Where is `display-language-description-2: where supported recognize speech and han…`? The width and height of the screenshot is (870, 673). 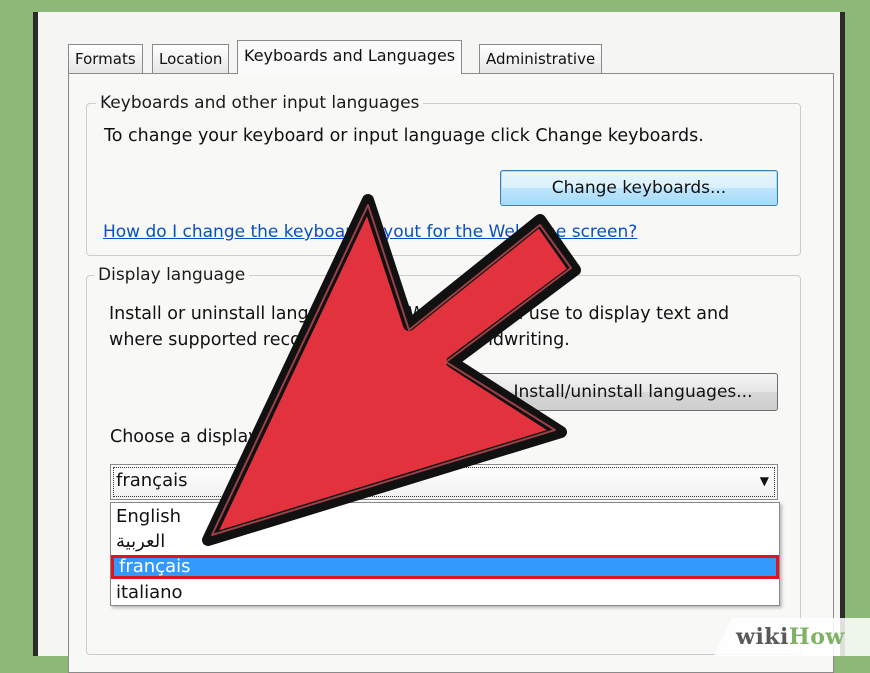 display-language-description-2: where supported recognize speech and han… is located at coordinates (339, 340).